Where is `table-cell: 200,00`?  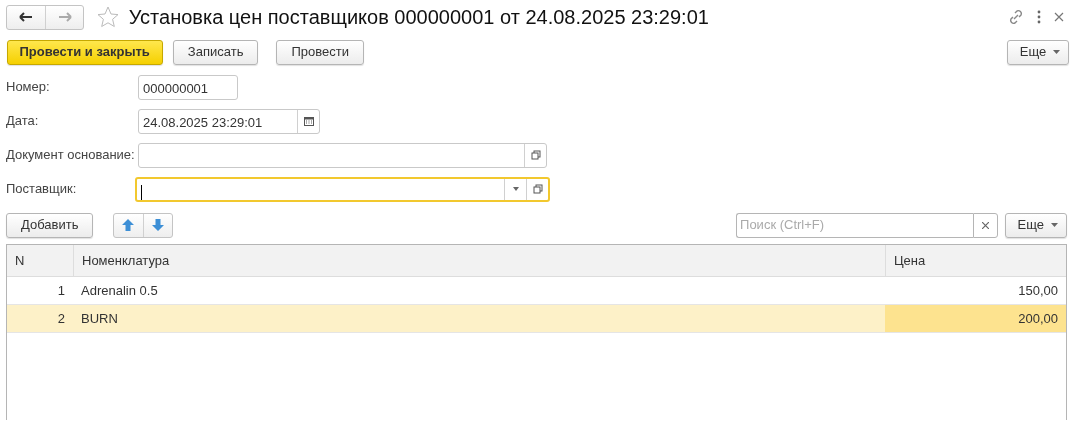 table-cell: 200,00 is located at coordinates (975, 318).